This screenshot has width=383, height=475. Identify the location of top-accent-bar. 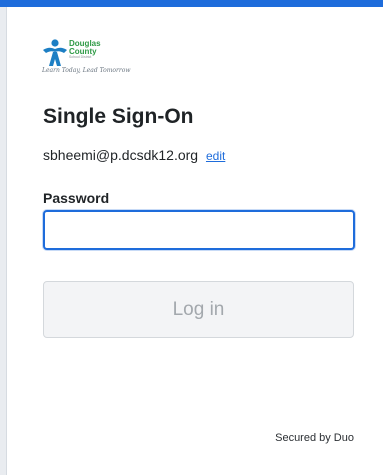
(191, 3).